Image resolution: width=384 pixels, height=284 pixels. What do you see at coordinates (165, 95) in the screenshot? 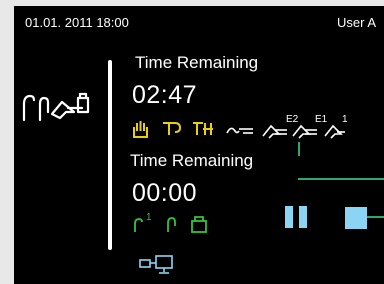
I see `upper-timer-value: 02:47` at bounding box center [165, 95].